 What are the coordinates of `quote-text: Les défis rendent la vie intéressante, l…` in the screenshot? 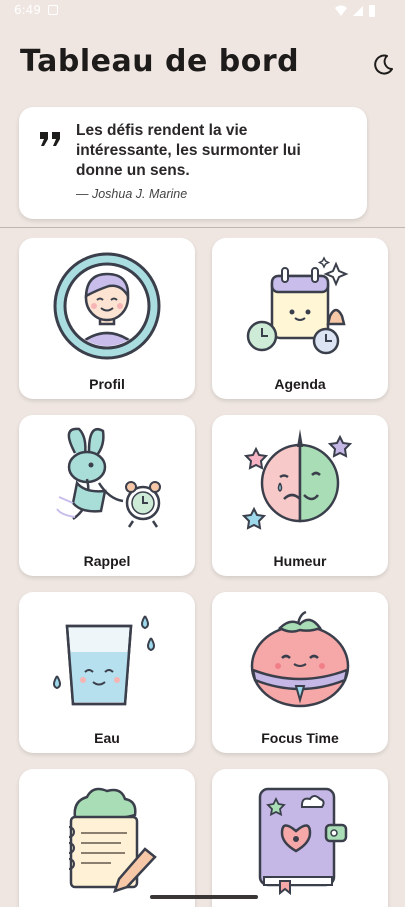 It's located at (188, 150).